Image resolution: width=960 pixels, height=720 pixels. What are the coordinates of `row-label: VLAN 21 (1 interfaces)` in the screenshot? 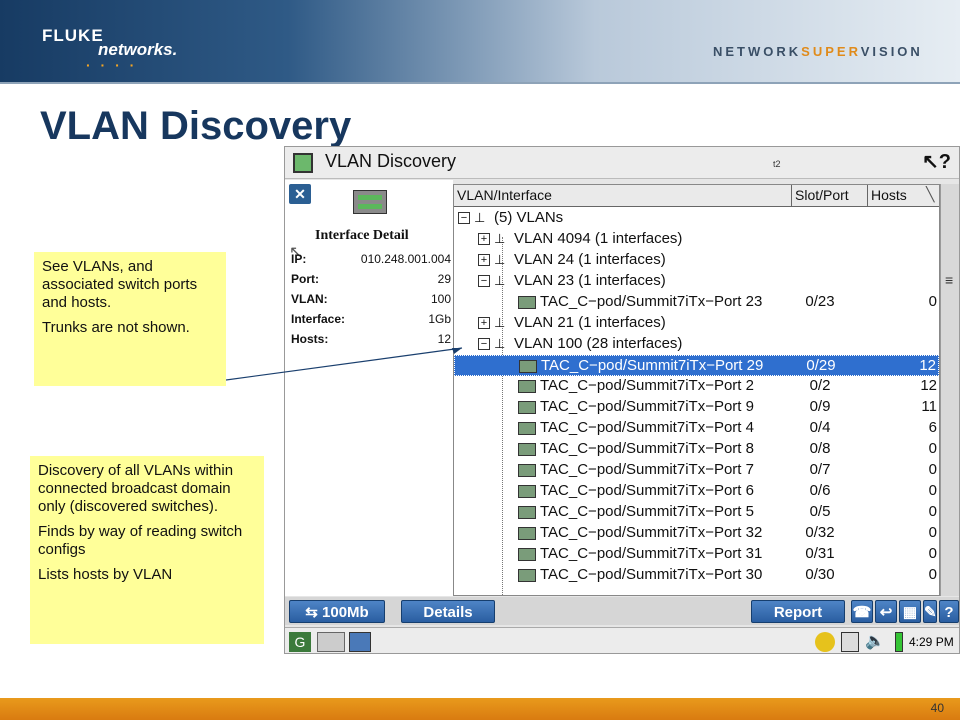 It's located at (590, 322).